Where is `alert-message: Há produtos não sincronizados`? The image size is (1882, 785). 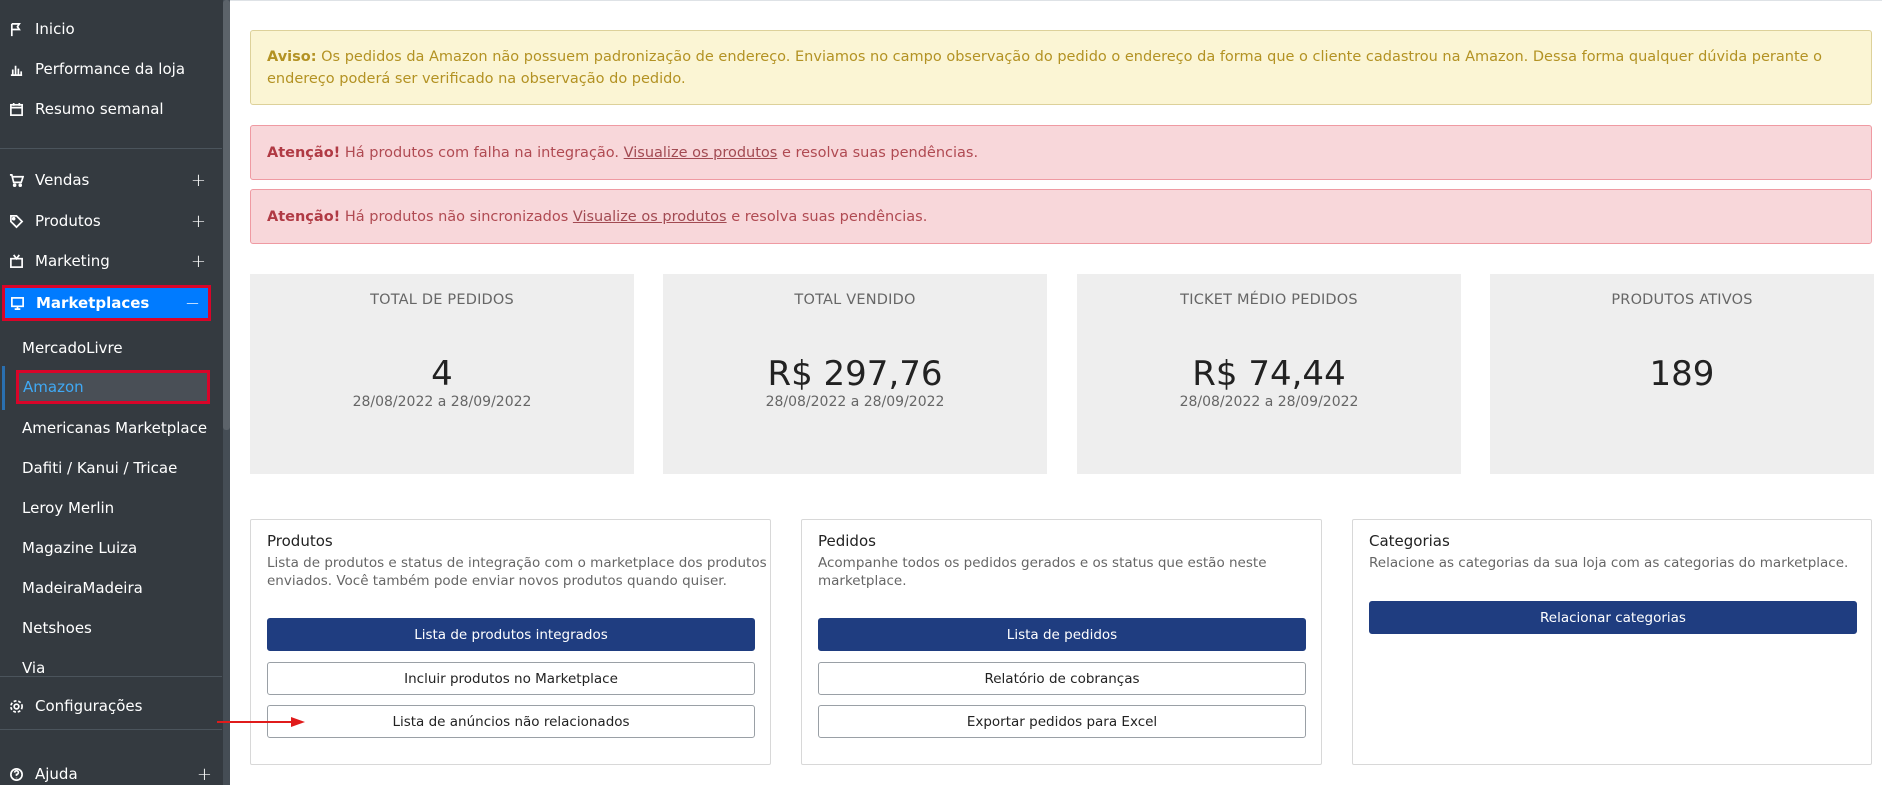
alert-message: Há produtos não sincronizados is located at coordinates (456, 216).